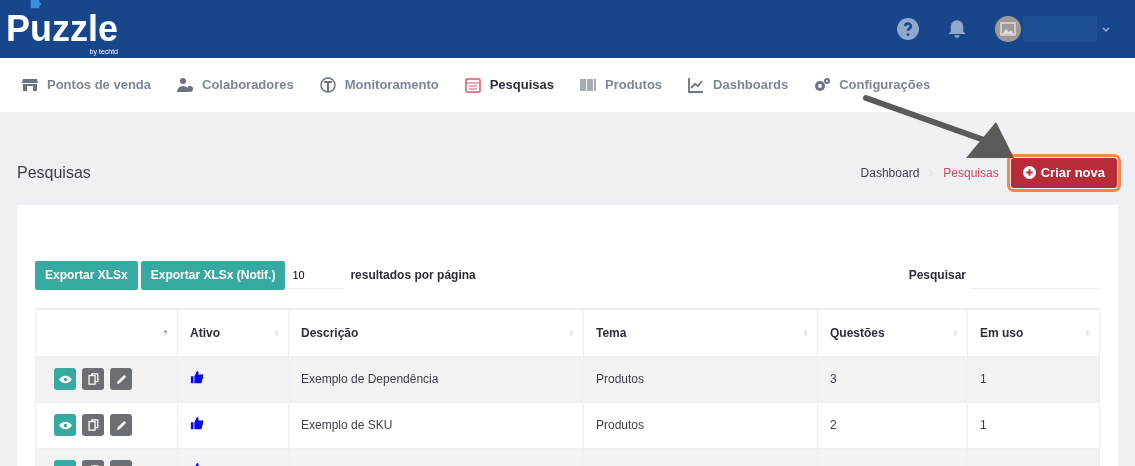  I want to click on gears-icon, so click(822, 85).